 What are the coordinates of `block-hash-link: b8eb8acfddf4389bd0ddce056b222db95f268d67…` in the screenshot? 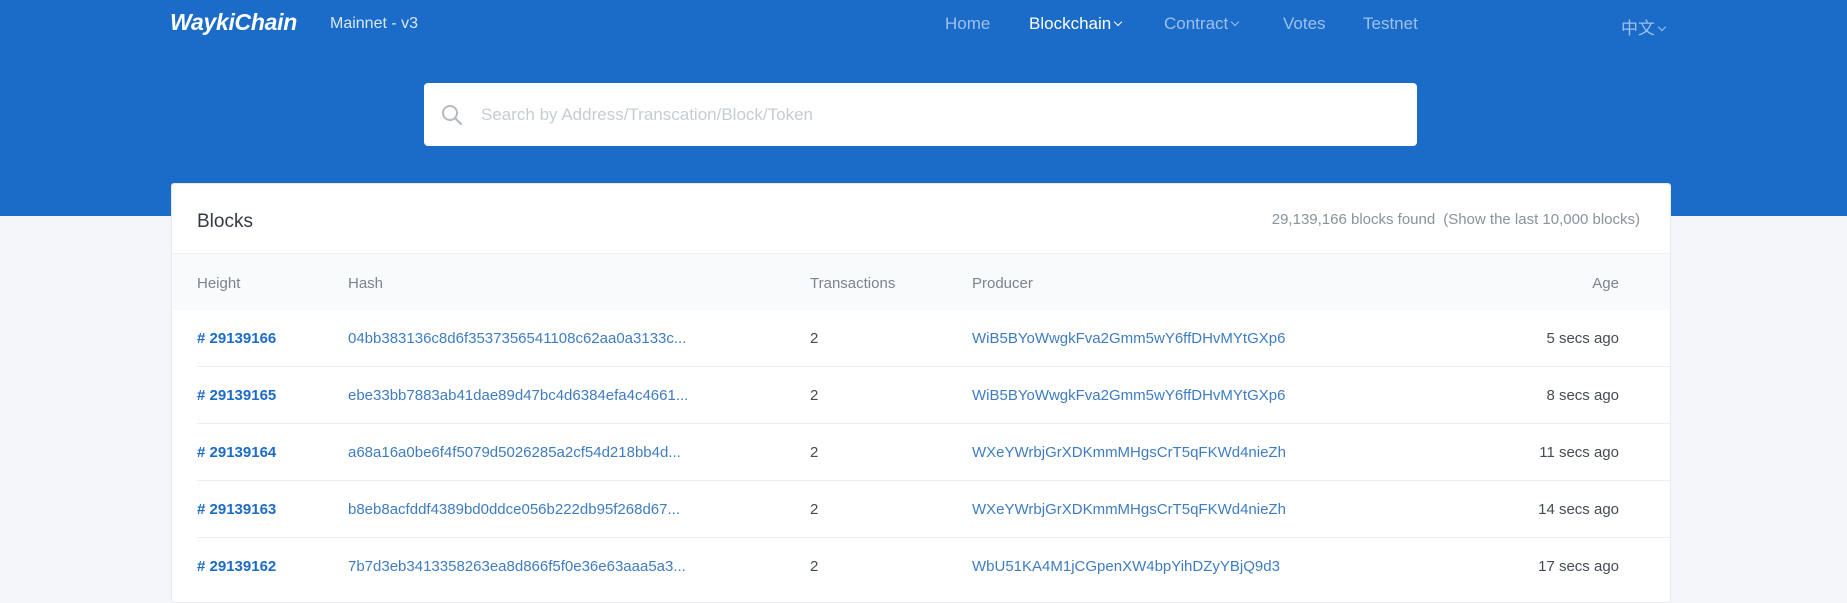 It's located at (514, 509).